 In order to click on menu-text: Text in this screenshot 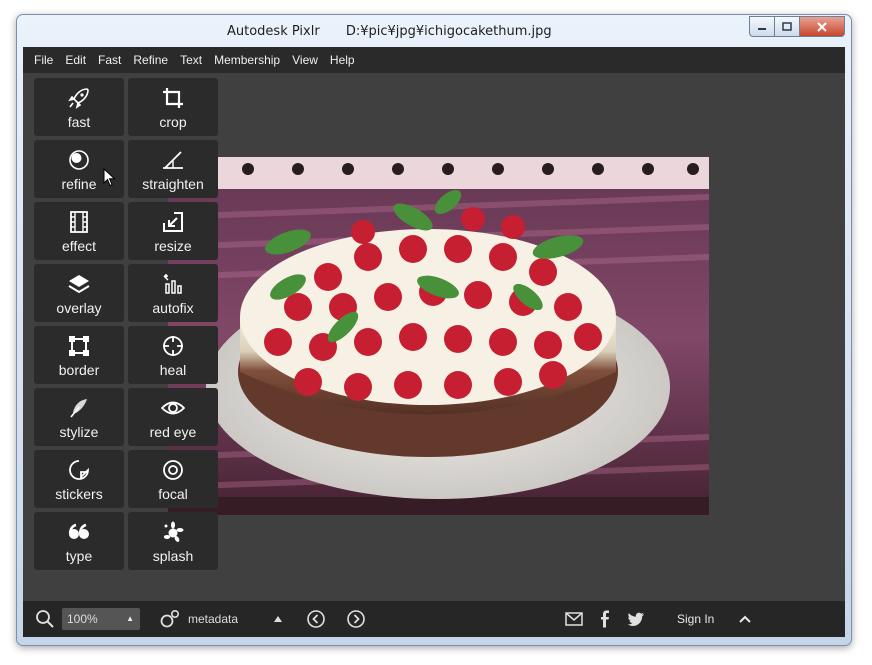, I will do `click(191, 60)`.